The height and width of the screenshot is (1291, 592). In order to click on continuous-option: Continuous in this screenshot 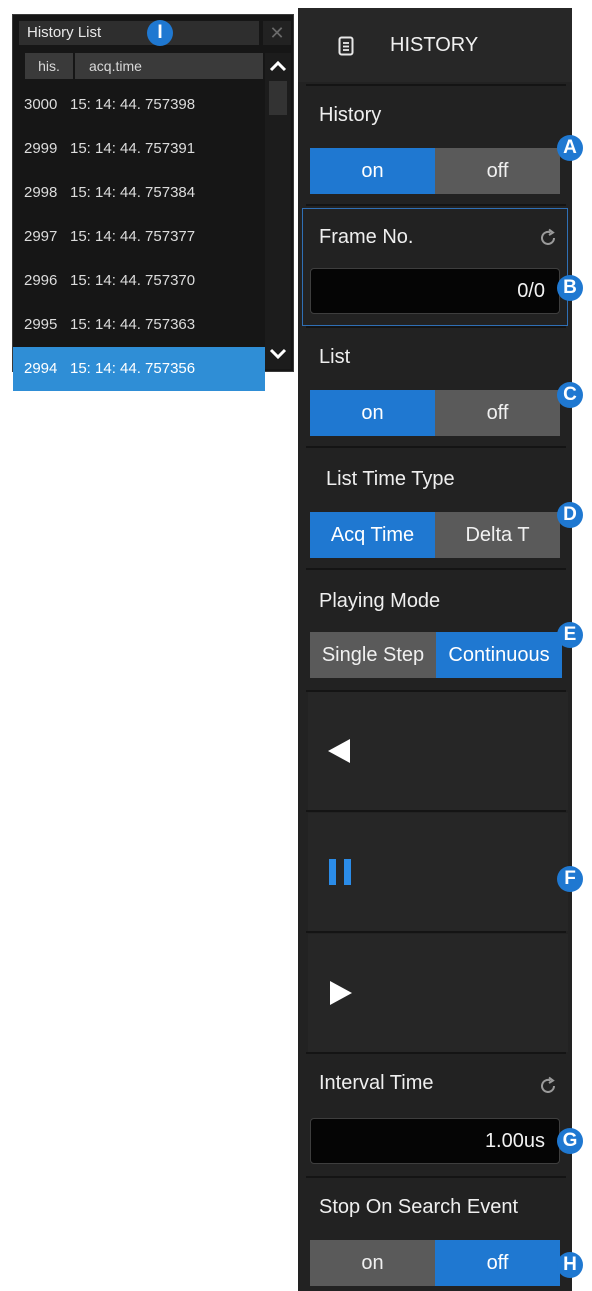, I will do `click(499, 655)`.